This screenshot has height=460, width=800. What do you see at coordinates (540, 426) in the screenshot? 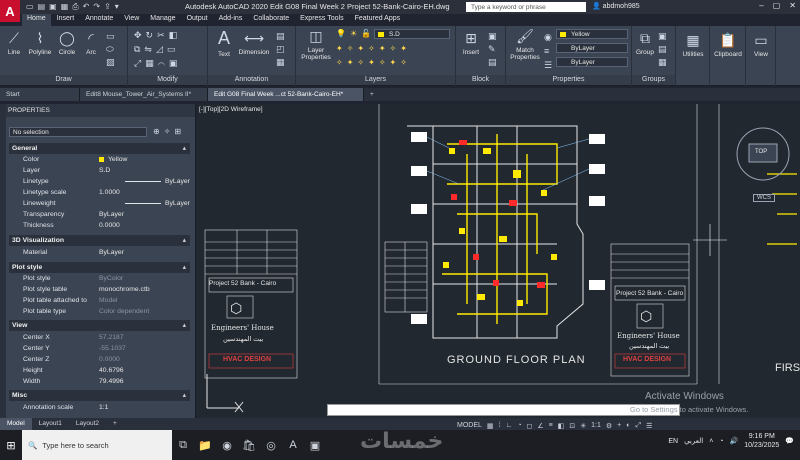
I see `otrack-icon: ∠` at bounding box center [540, 426].